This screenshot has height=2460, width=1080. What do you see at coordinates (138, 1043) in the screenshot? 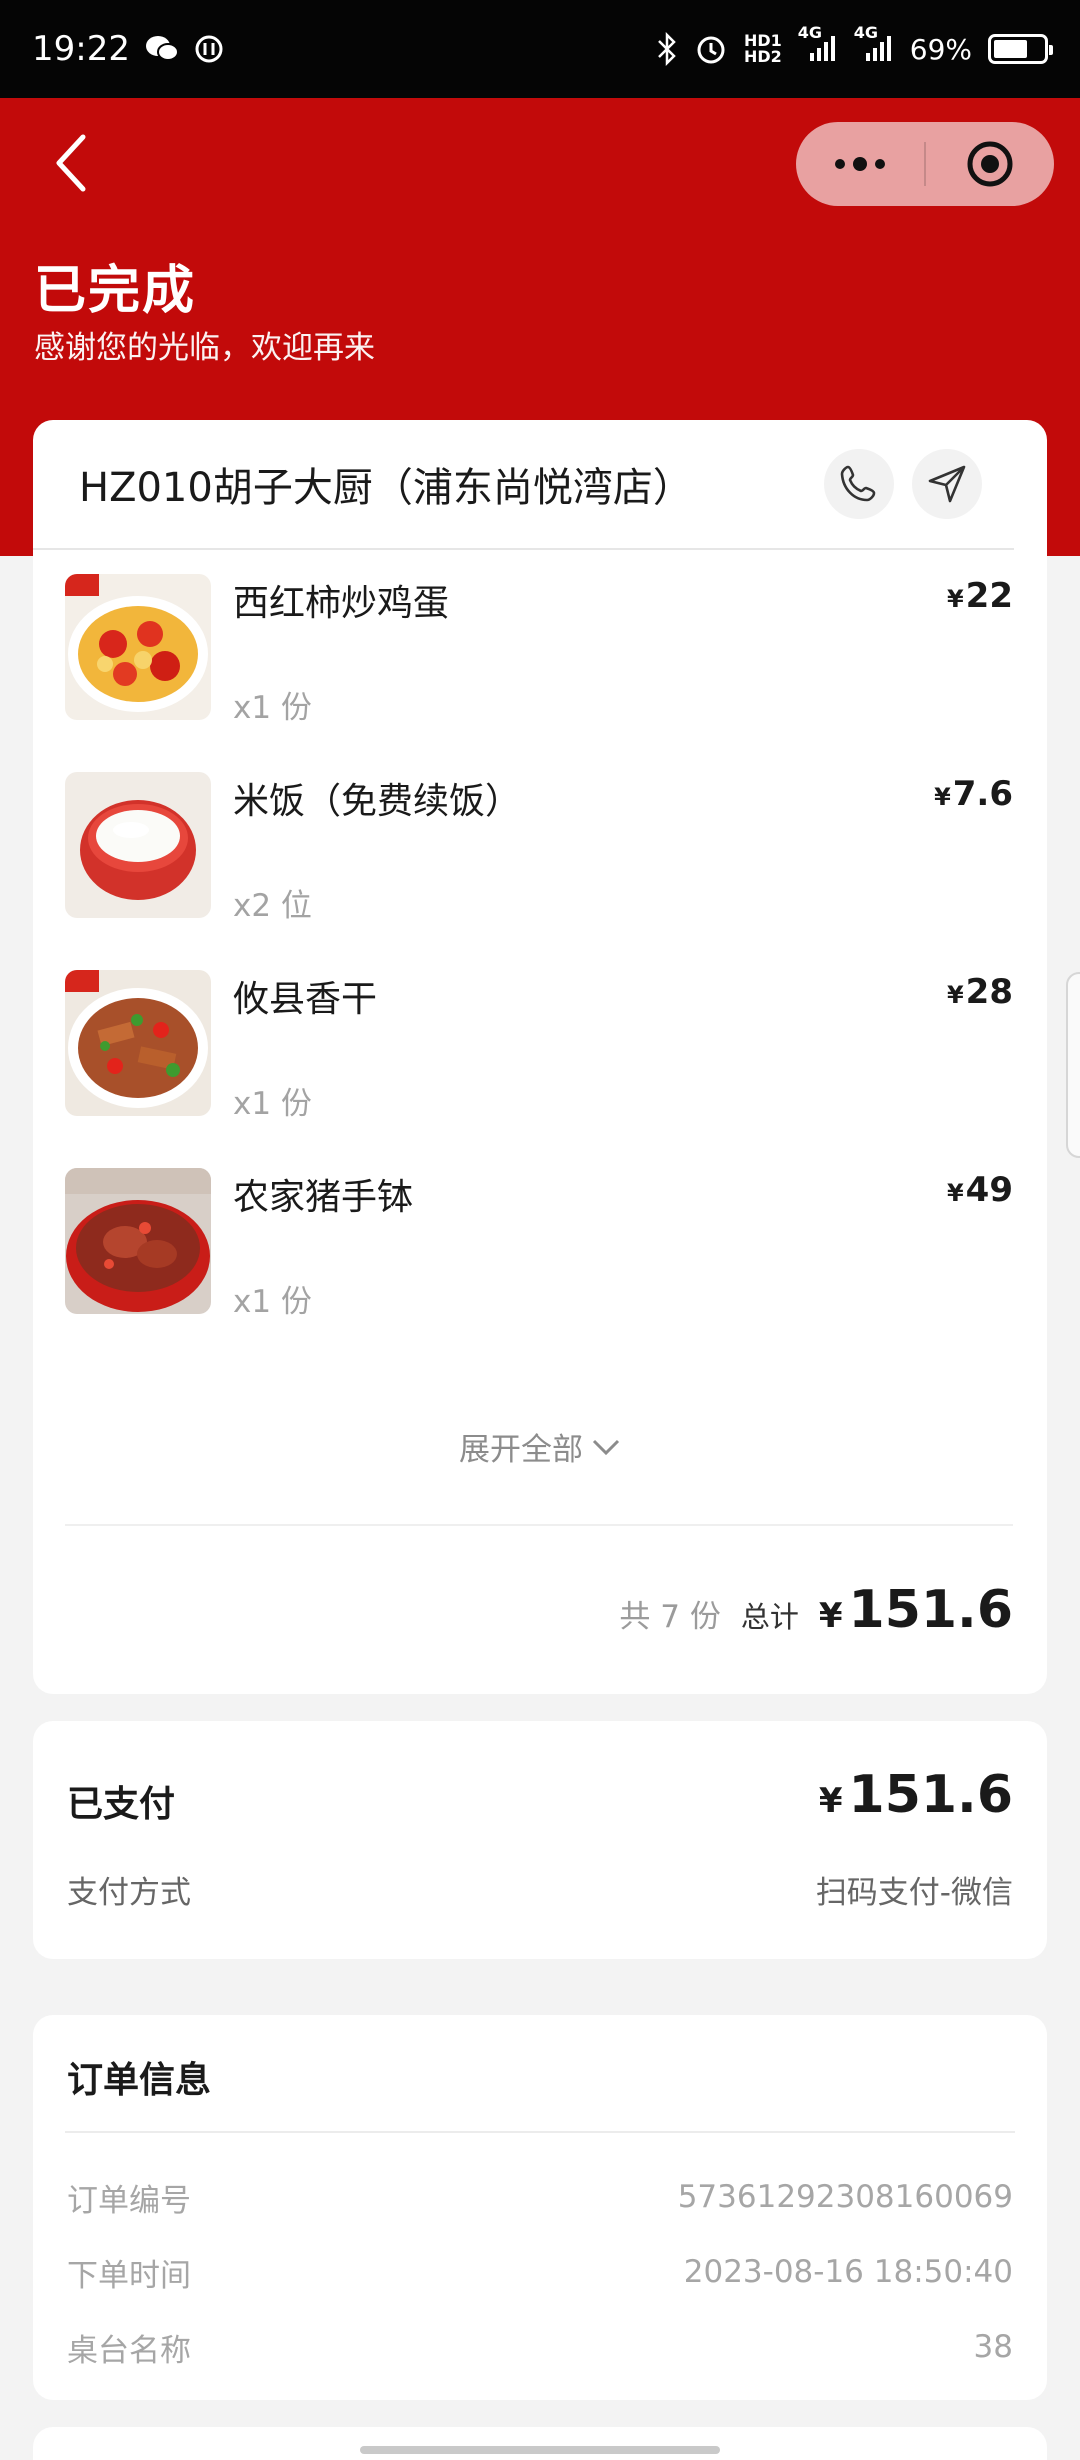
I see `dish-photo-dried-tofu` at bounding box center [138, 1043].